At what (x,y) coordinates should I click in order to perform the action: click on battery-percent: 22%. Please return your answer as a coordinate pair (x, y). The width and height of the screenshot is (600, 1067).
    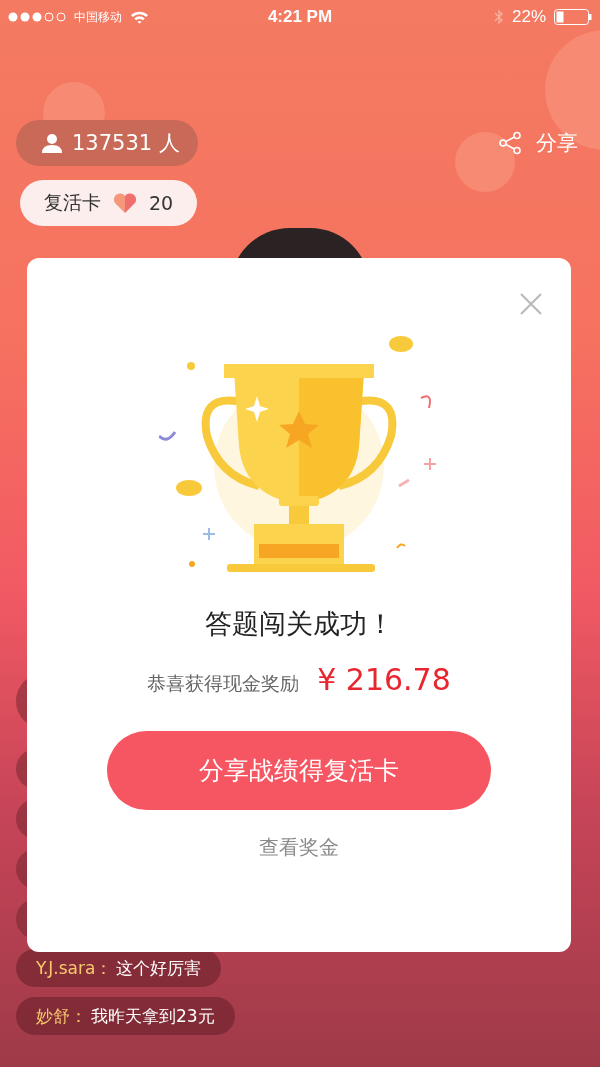
    Looking at the image, I should click on (528, 17).